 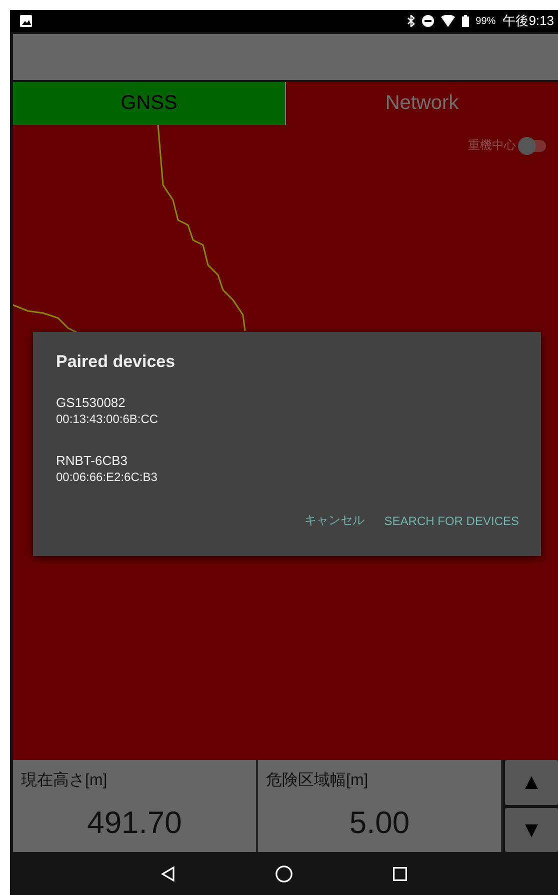 I want to click on readout-label: 危険区域幅[m], so click(x=317, y=780).